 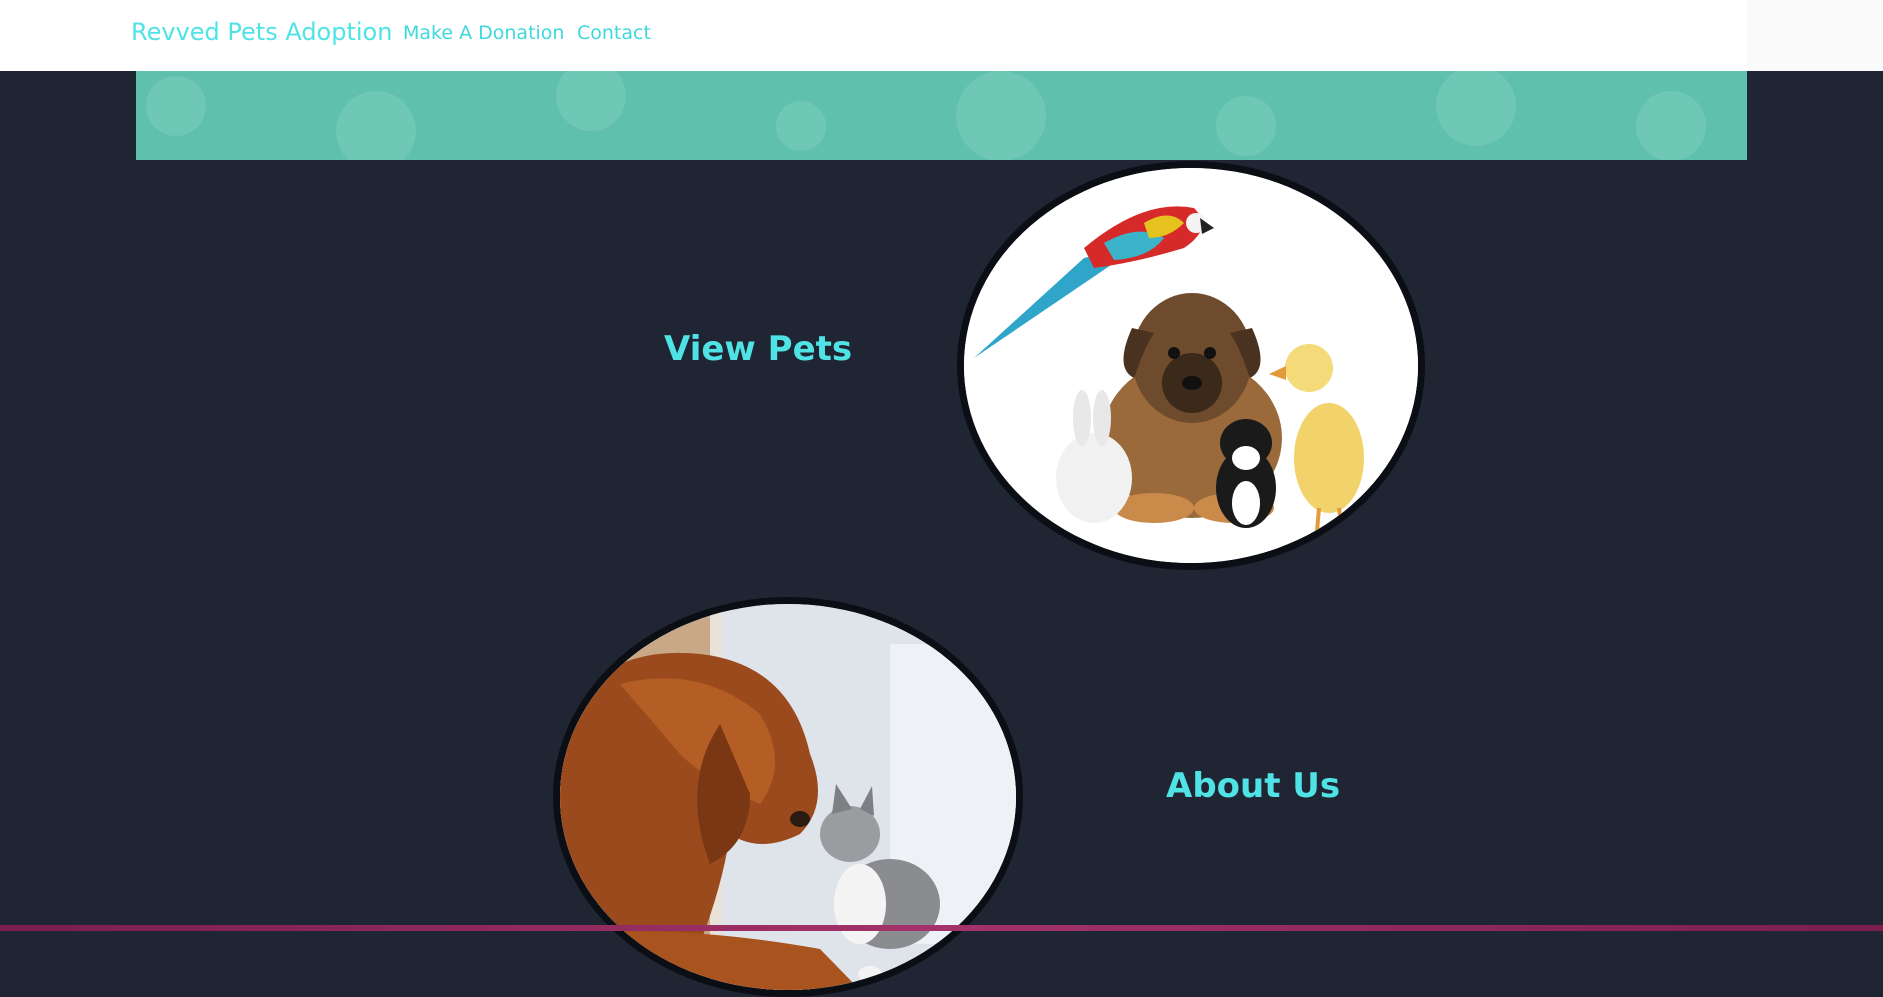 I want to click on nav-link-contact: Contact, so click(x=614, y=33).